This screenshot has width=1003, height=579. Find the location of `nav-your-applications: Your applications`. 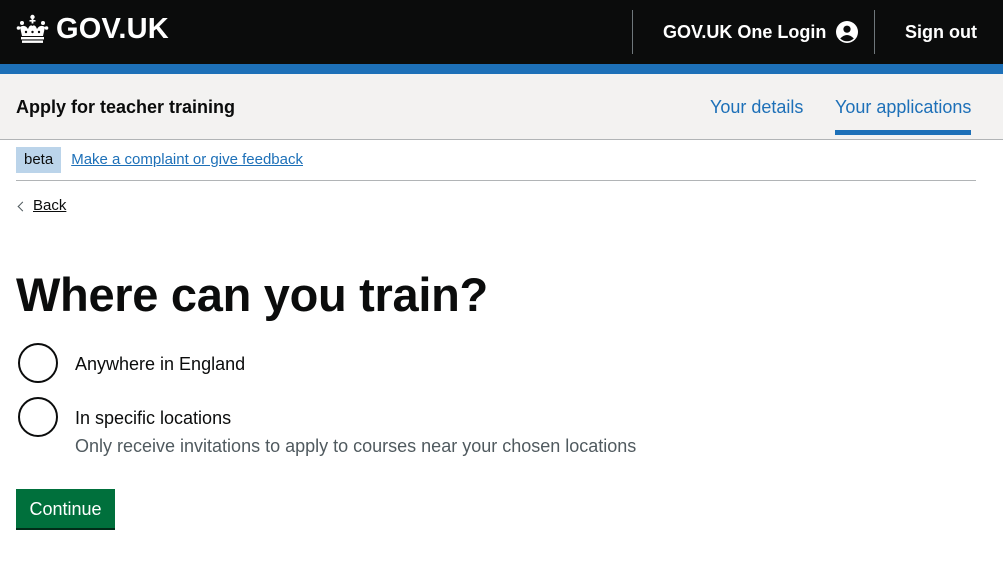

nav-your-applications: Your applications is located at coordinates (903, 115).